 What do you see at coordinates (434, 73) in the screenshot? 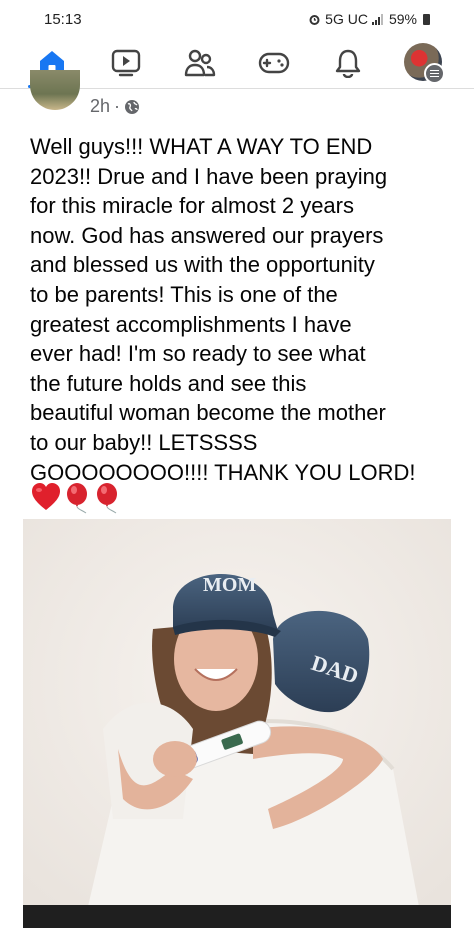
I see `menu-icon` at bounding box center [434, 73].